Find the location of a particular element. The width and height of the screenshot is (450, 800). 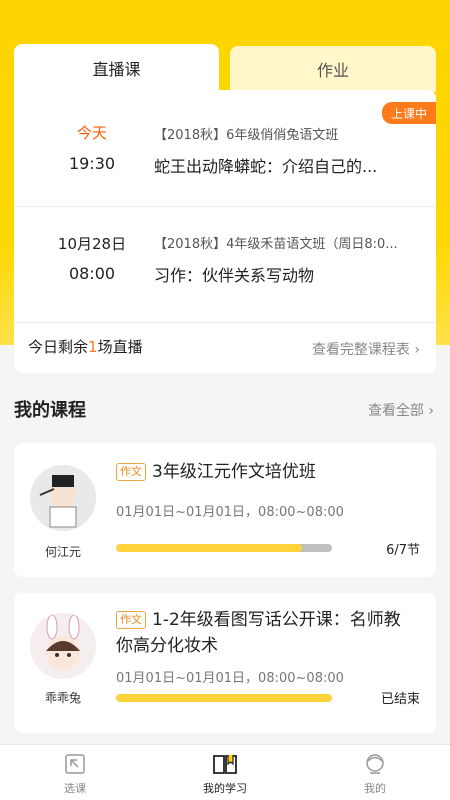

course-select-icon is located at coordinates (75, 764).